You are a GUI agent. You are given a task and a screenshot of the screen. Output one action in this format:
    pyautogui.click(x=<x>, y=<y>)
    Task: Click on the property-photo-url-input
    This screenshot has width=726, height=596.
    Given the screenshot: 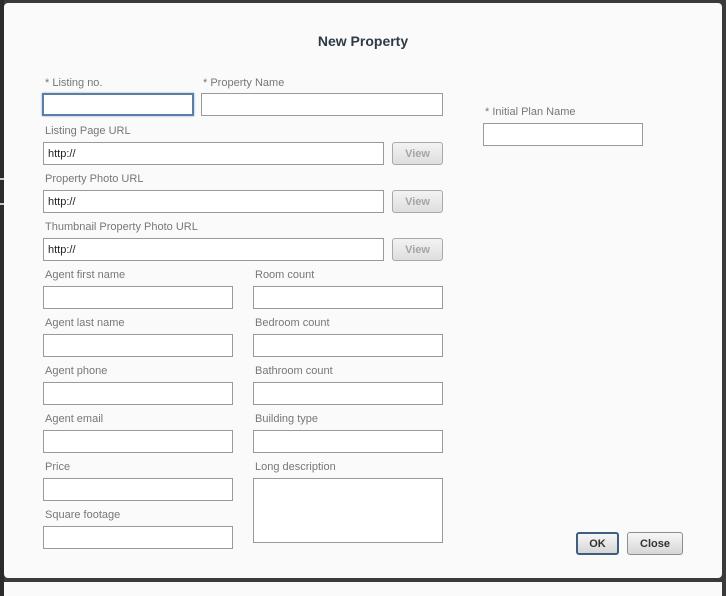 What is the action you would take?
    pyautogui.click(x=213, y=201)
    